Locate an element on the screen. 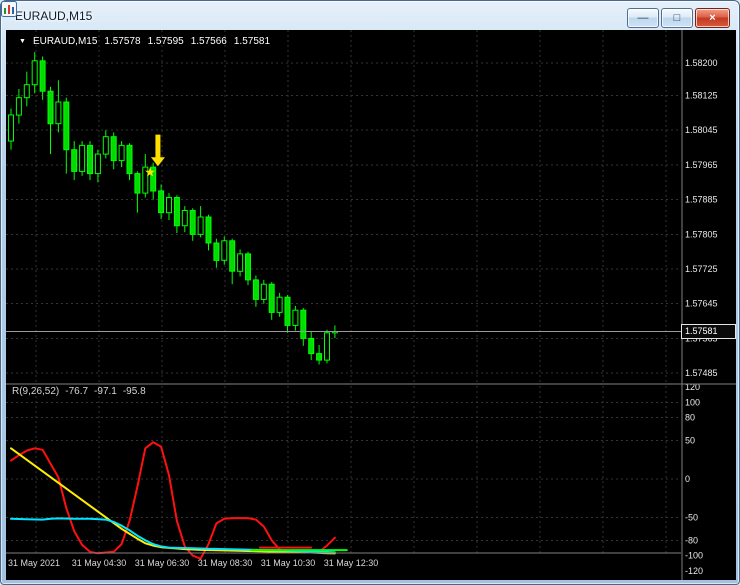 This screenshot has height=585, width=740. maximize-button: □ is located at coordinates (677, 18).